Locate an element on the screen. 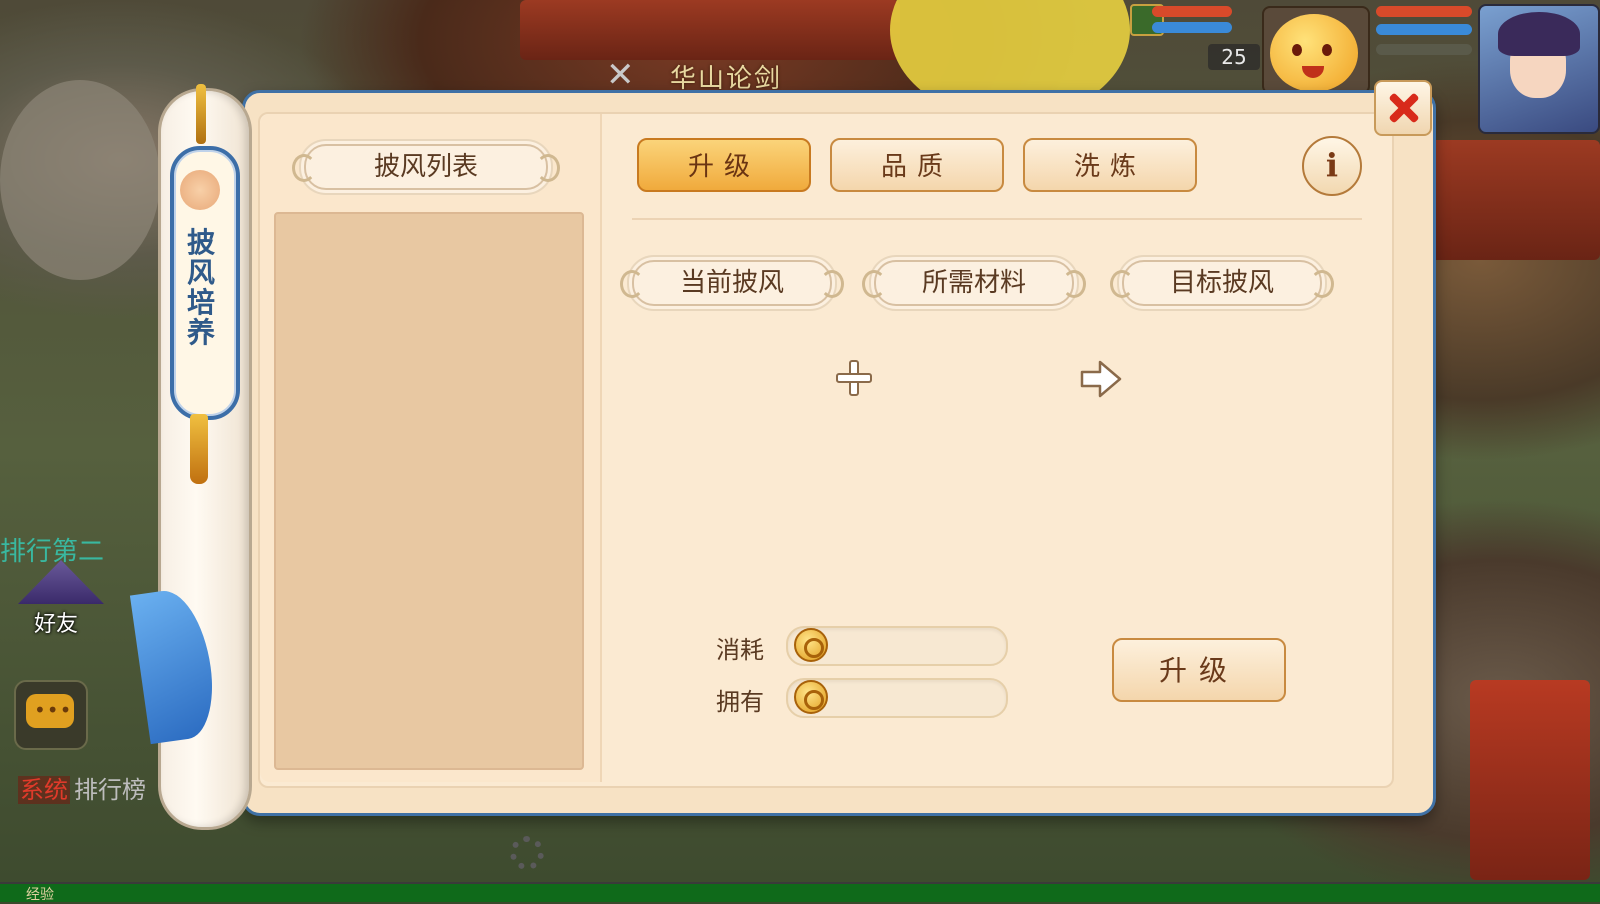  tab-upgrade: 升级 is located at coordinates (724, 165).